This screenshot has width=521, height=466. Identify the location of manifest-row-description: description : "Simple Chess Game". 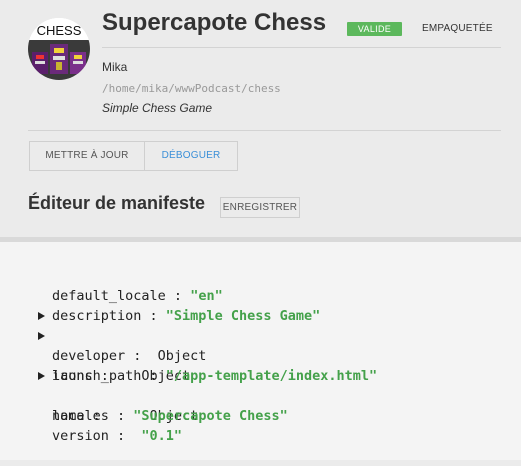
(186, 316).